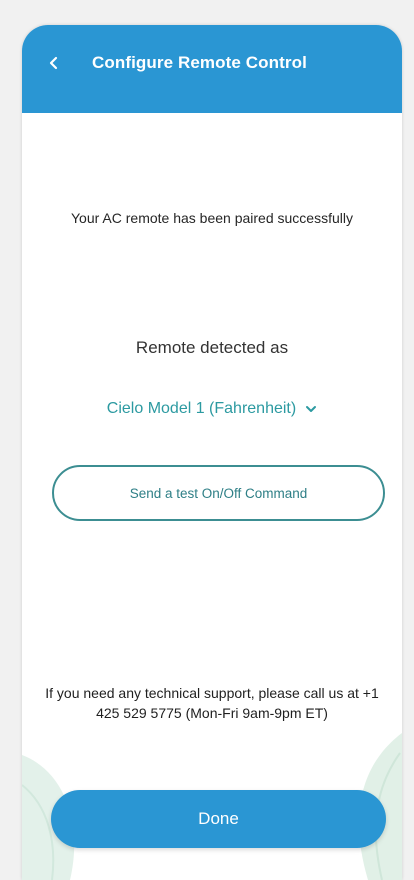  I want to click on done-button: Done, so click(218, 819).